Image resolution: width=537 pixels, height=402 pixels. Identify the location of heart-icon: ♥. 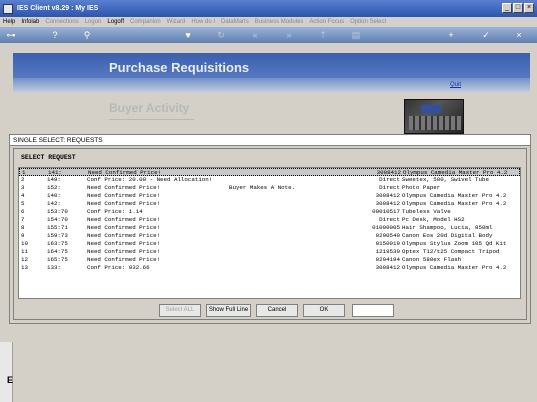
(188, 35).